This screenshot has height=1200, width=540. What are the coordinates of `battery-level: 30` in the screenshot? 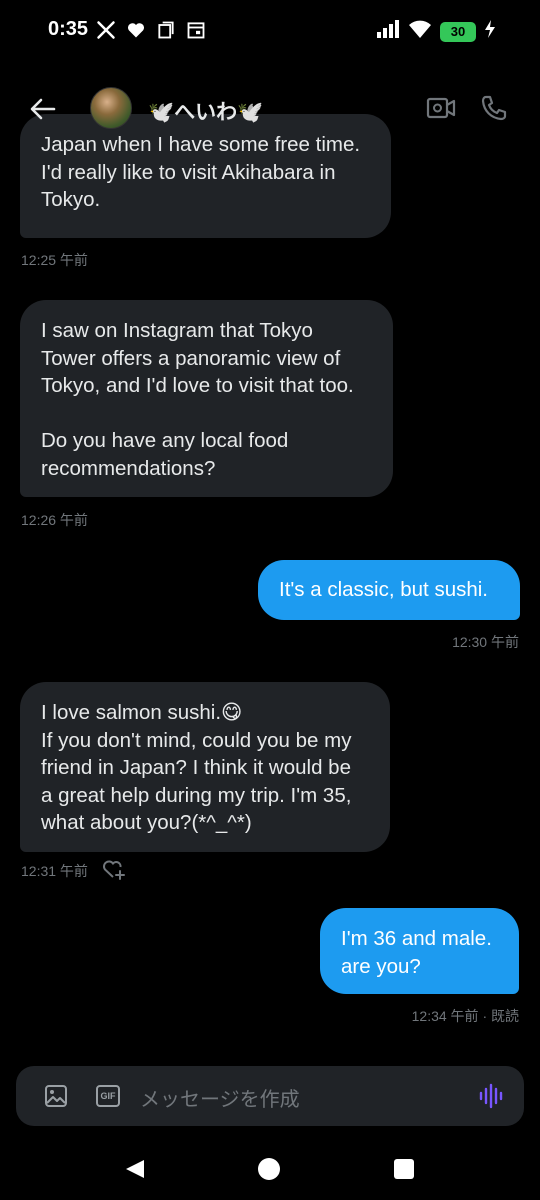 It's located at (458, 31).